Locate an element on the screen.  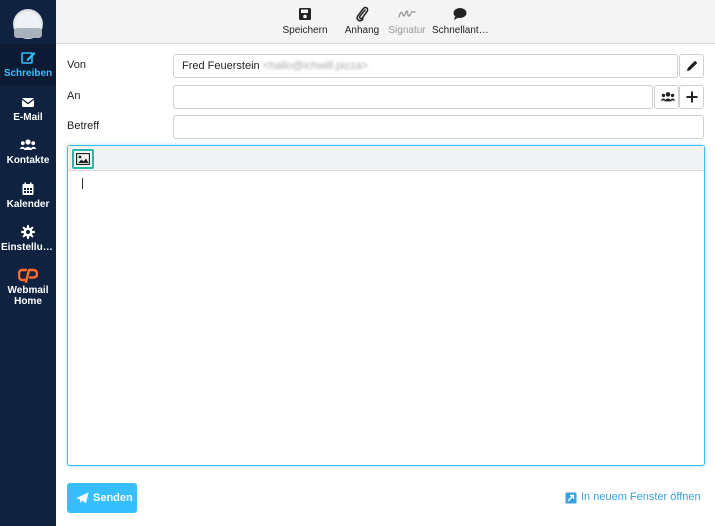
pencil-icon is located at coordinates (692, 65).